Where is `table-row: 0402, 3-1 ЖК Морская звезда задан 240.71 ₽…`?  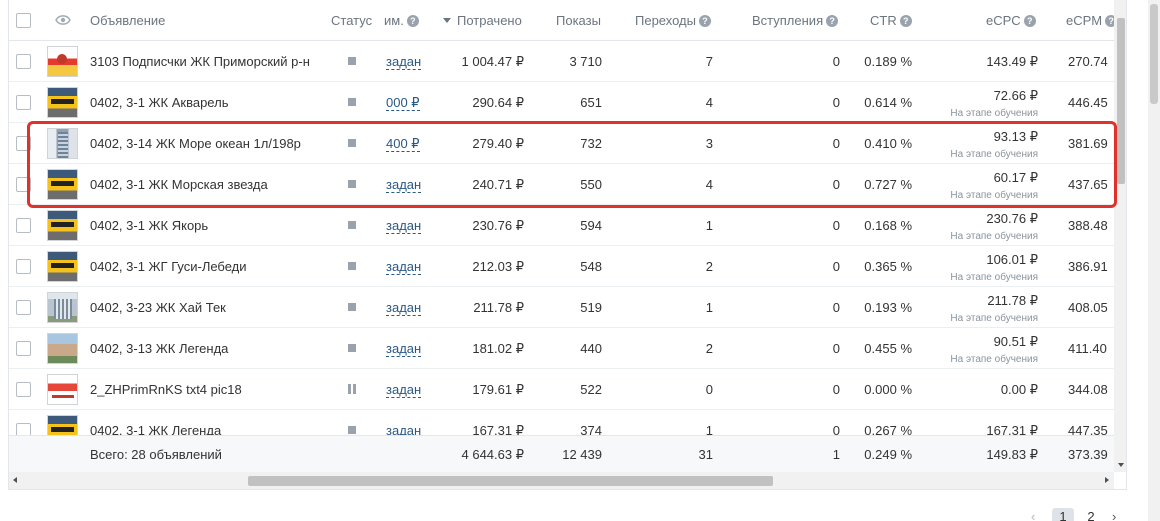 table-row: 0402, 3-1 ЖК Морская звезда задан 240.71 ₽… is located at coordinates (561, 184).